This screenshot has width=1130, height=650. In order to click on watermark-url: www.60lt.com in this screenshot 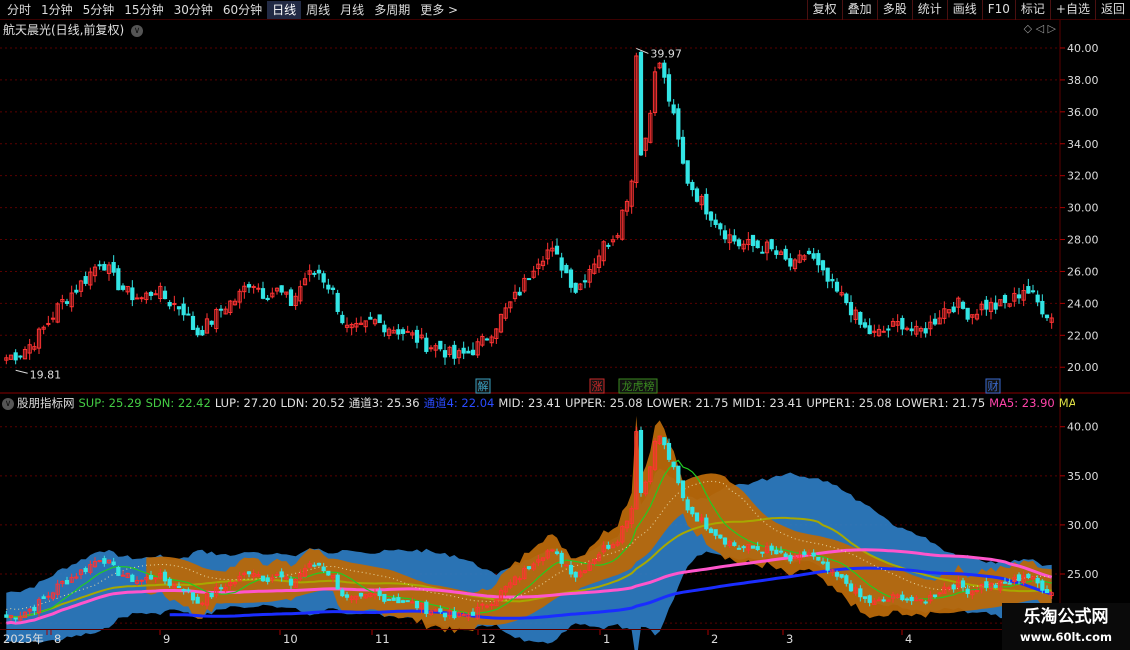, I will do `click(1066, 637)`.